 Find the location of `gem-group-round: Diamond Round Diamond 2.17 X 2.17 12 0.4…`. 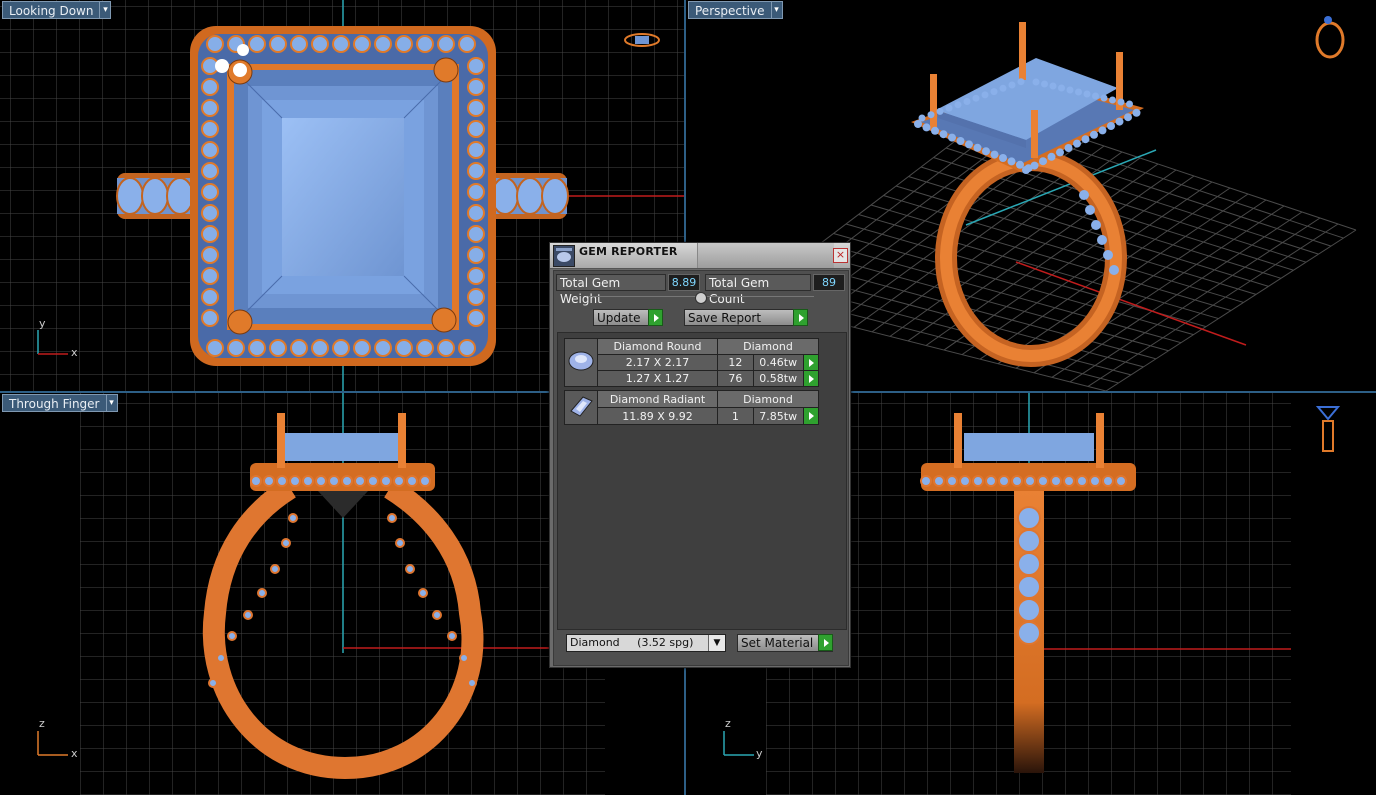

gem-group-round: Diamond Round Diamond 2.17 X 2.17 12 0.4… is located at coordinates (692, 362).